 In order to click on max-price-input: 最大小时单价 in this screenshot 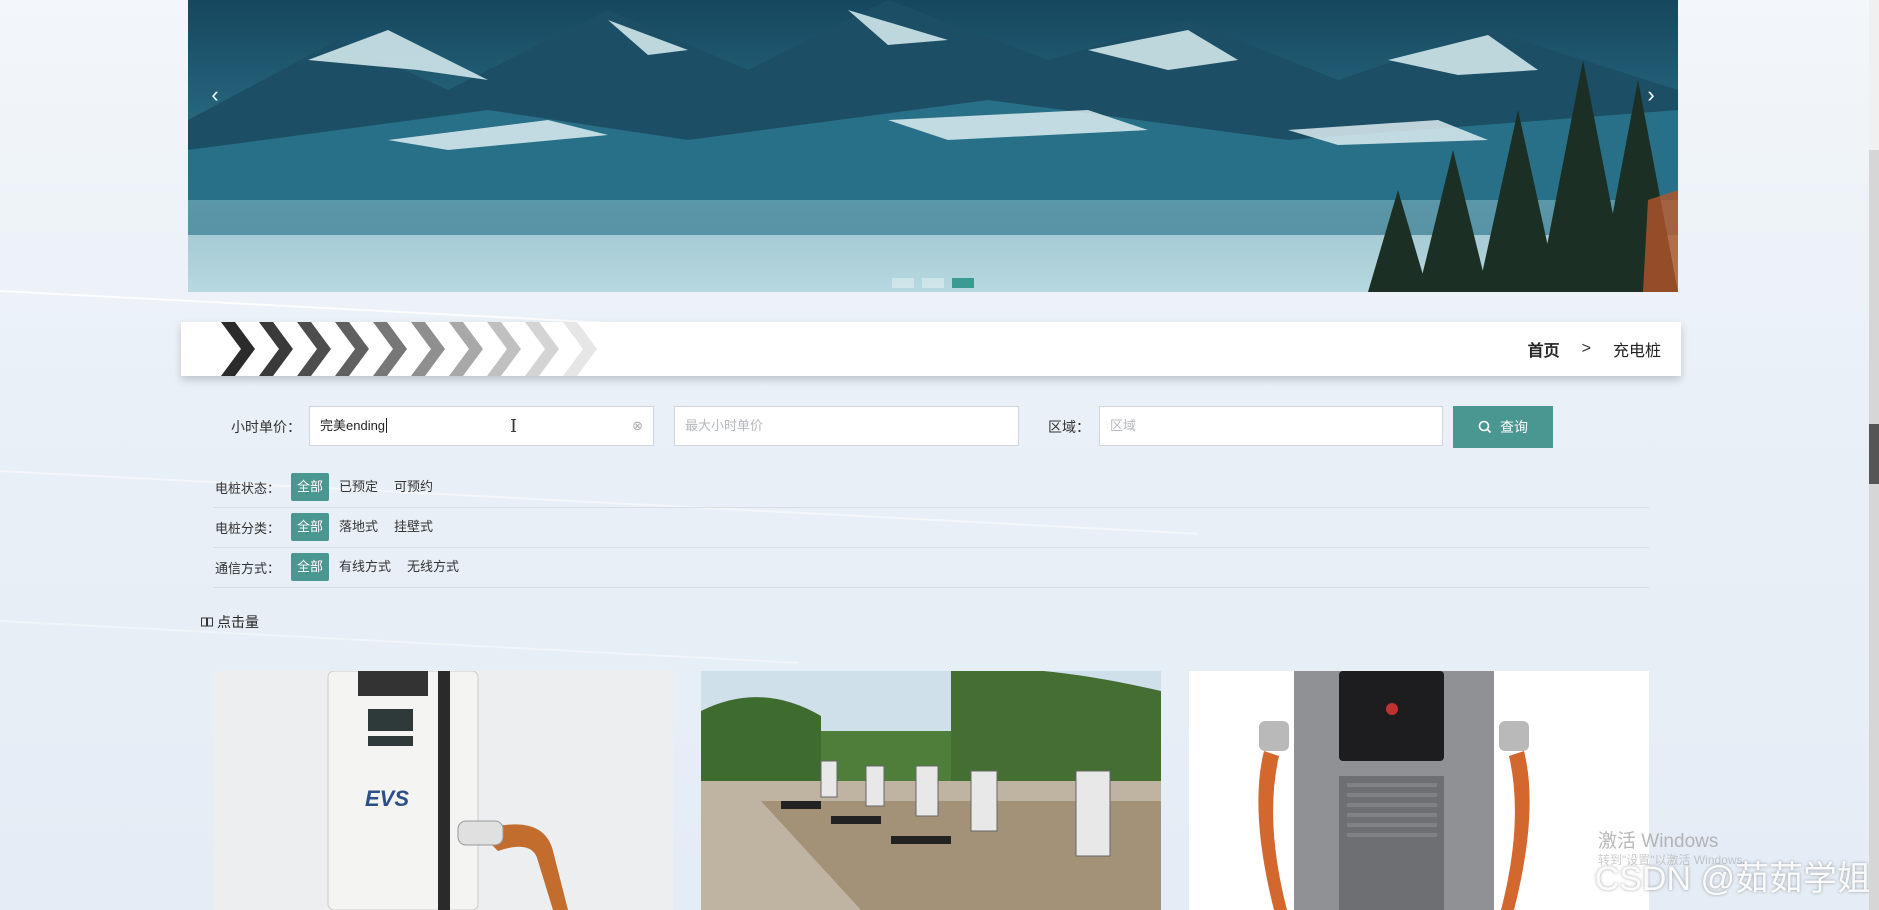, I will do `click(846, 426)`.